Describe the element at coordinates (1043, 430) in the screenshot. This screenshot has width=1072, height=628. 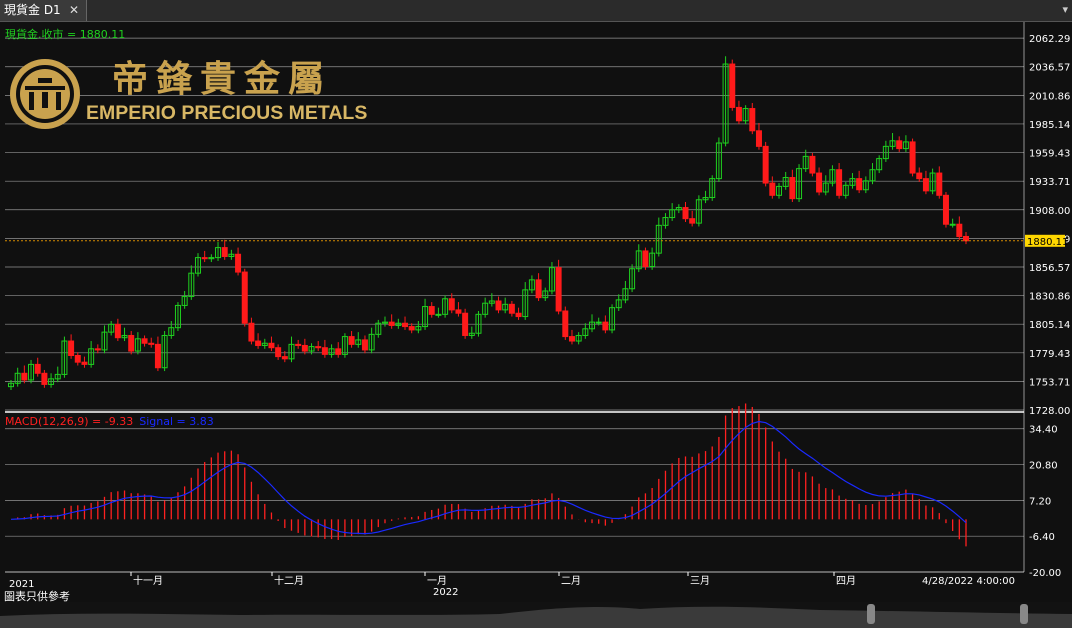
I see `macd-tick-label: 34.40` at that location.